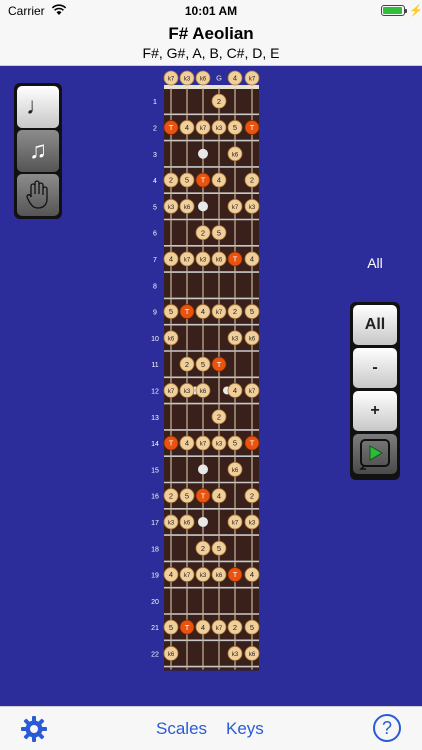 This screenshot has height=750, width=422. I want to click on play-button, so click(375, 454).